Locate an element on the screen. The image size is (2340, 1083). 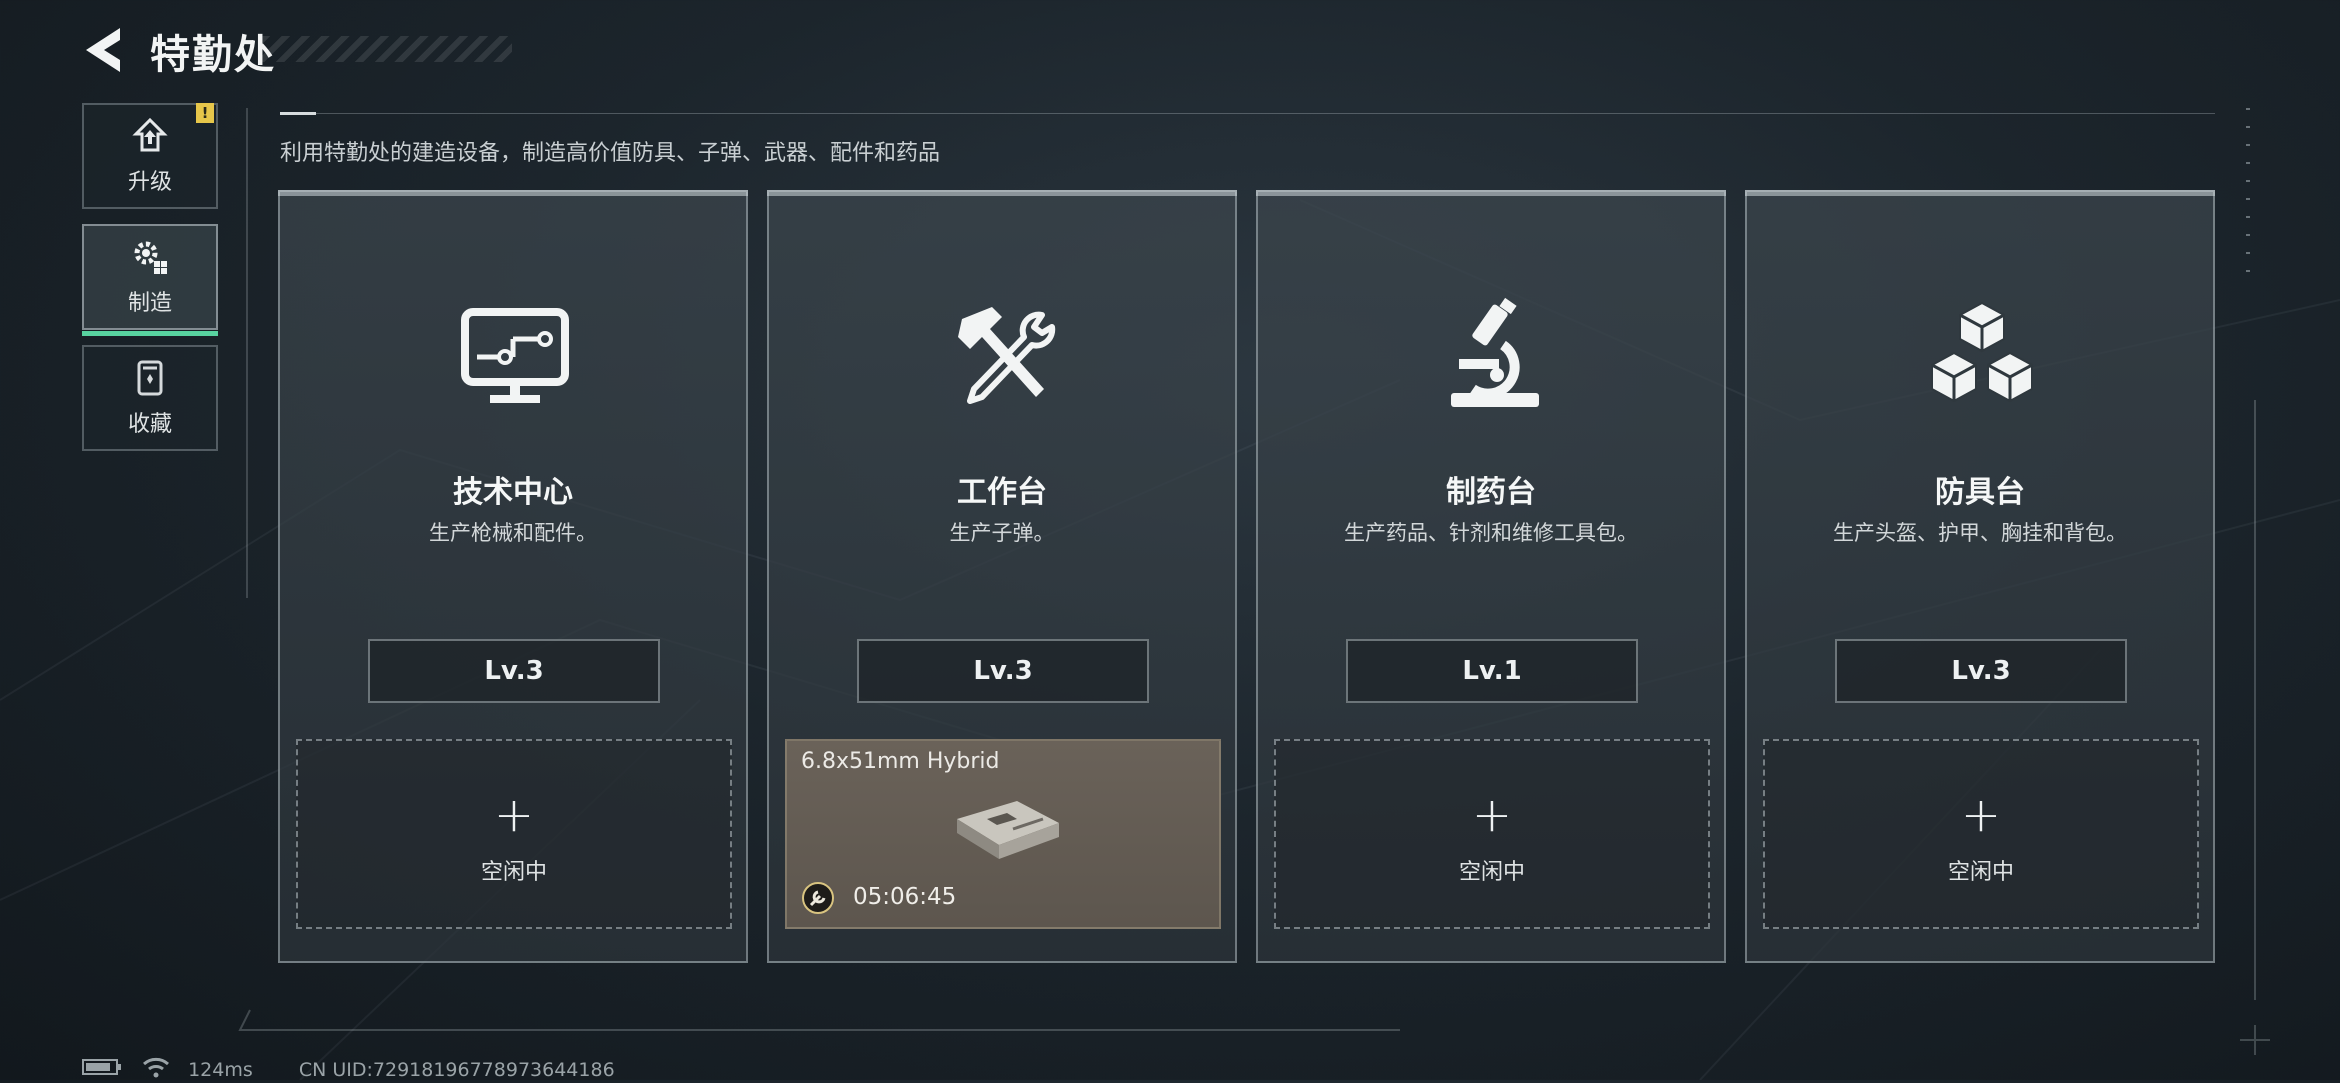
upgrade-icon is located at coordinates (150, 134).